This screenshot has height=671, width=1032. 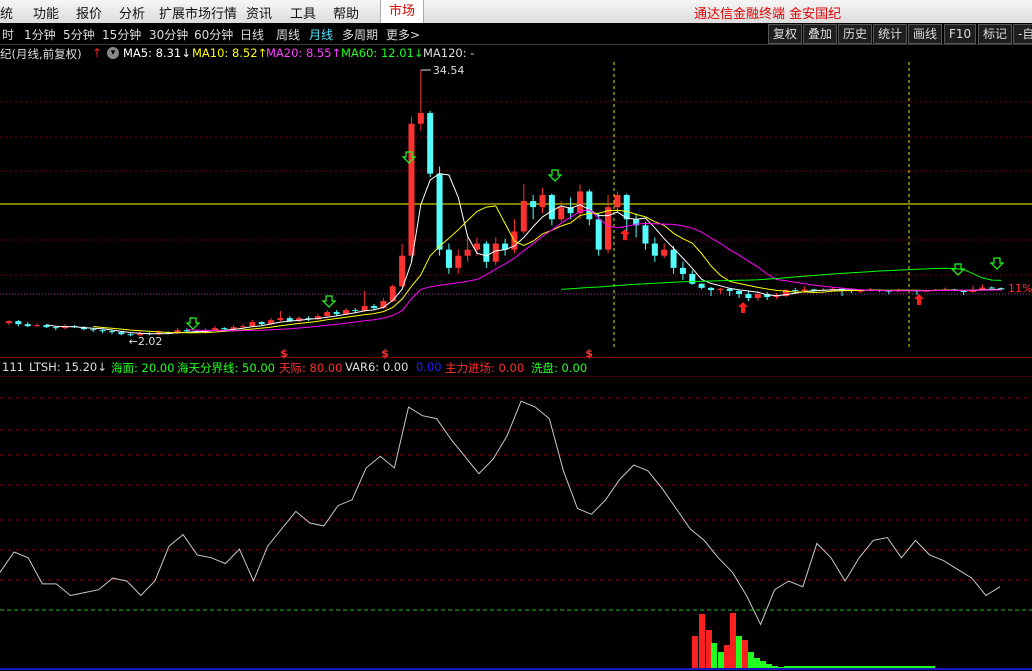 What do you see at coordinates (382, 53) in the screenshot?
I see `ma60-value: MA60: 12.01↓` at bounding box center [382, 53].